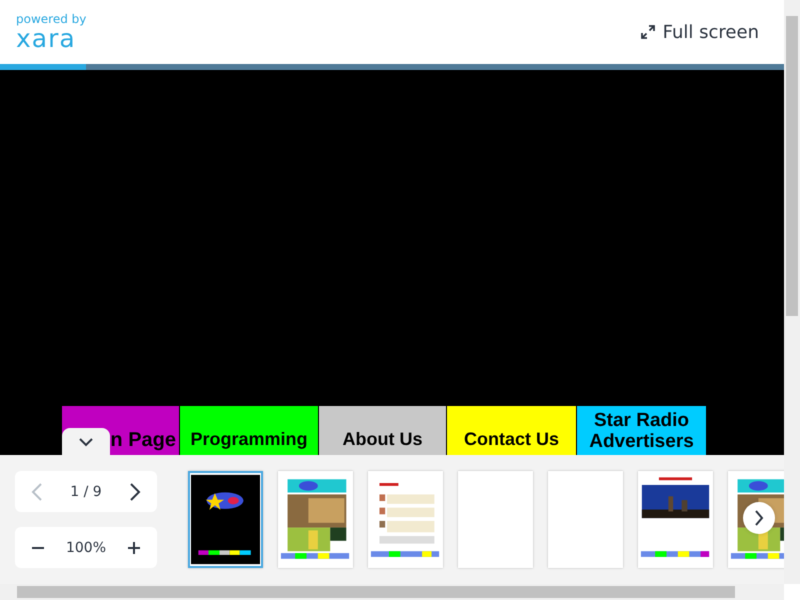 Image resolution: width=800 pixels, height=600 pixels. What do you see at coordinates (392, 592) in the screenshot?
I see `horizontal-scrollbar` at bounding box center [392, 592].